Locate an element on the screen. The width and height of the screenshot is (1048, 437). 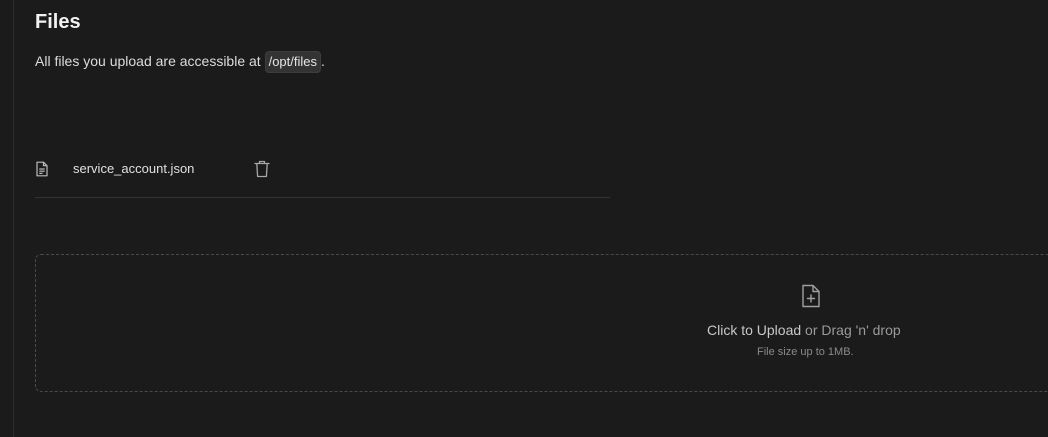
file-size-hint: File size up to 1MB. is located at coordinates (805, 352).